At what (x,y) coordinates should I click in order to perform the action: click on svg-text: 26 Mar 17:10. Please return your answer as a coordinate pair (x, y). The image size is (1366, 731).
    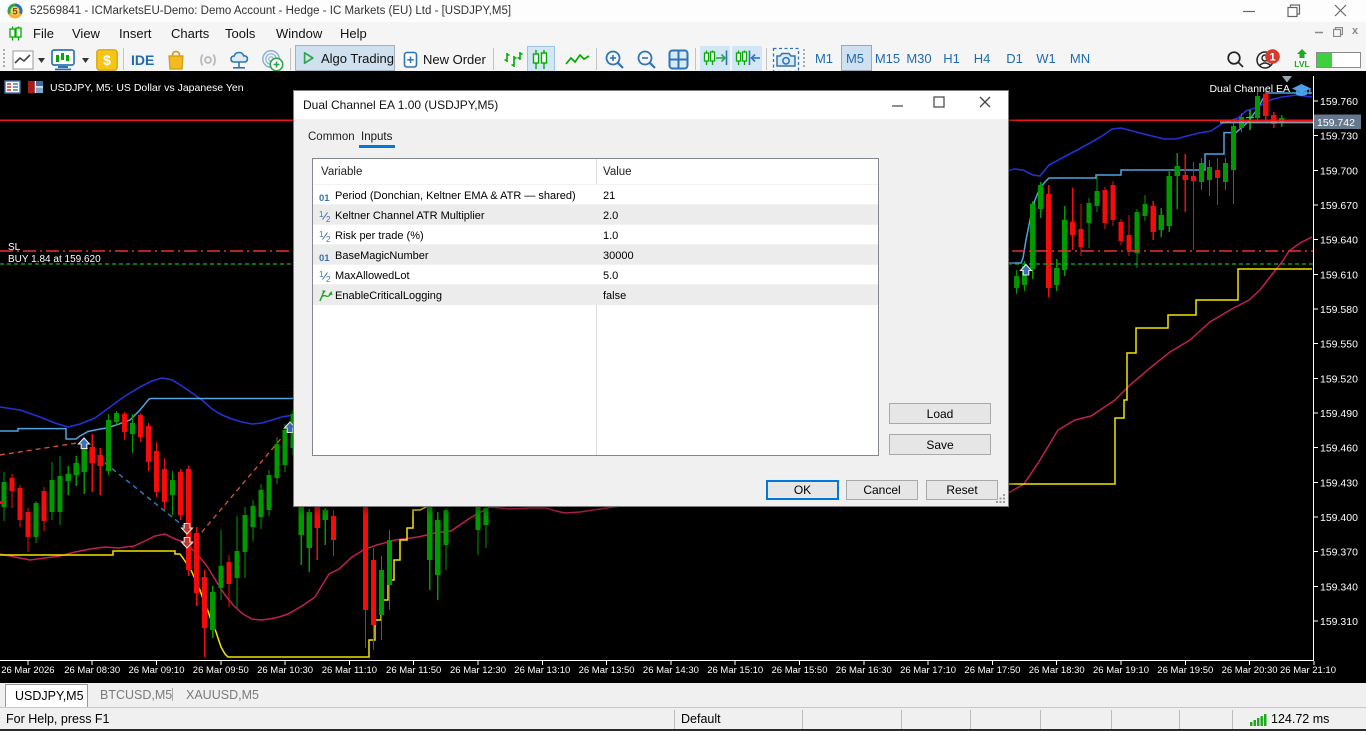
    Looking at the image, I should click on (928, 670).